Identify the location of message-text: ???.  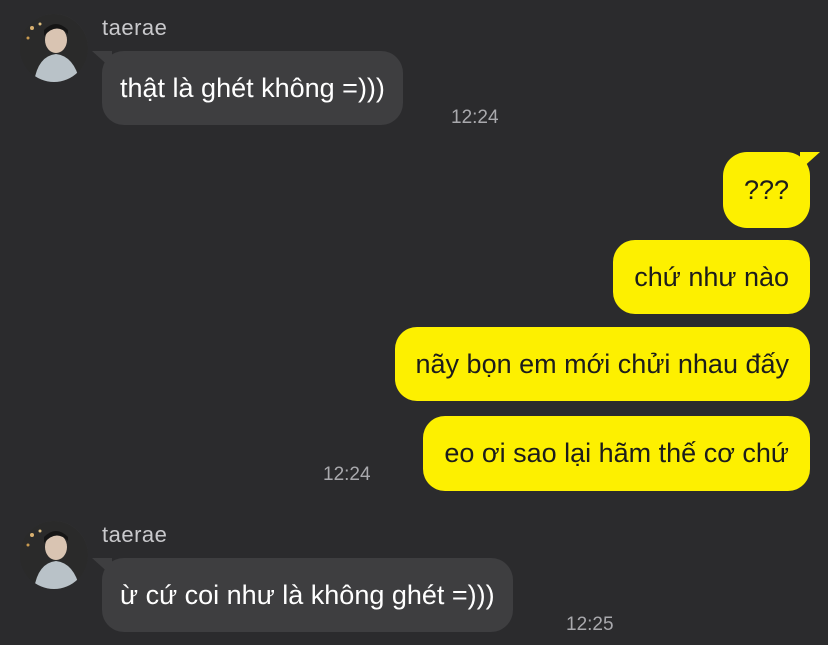
(766, 189).